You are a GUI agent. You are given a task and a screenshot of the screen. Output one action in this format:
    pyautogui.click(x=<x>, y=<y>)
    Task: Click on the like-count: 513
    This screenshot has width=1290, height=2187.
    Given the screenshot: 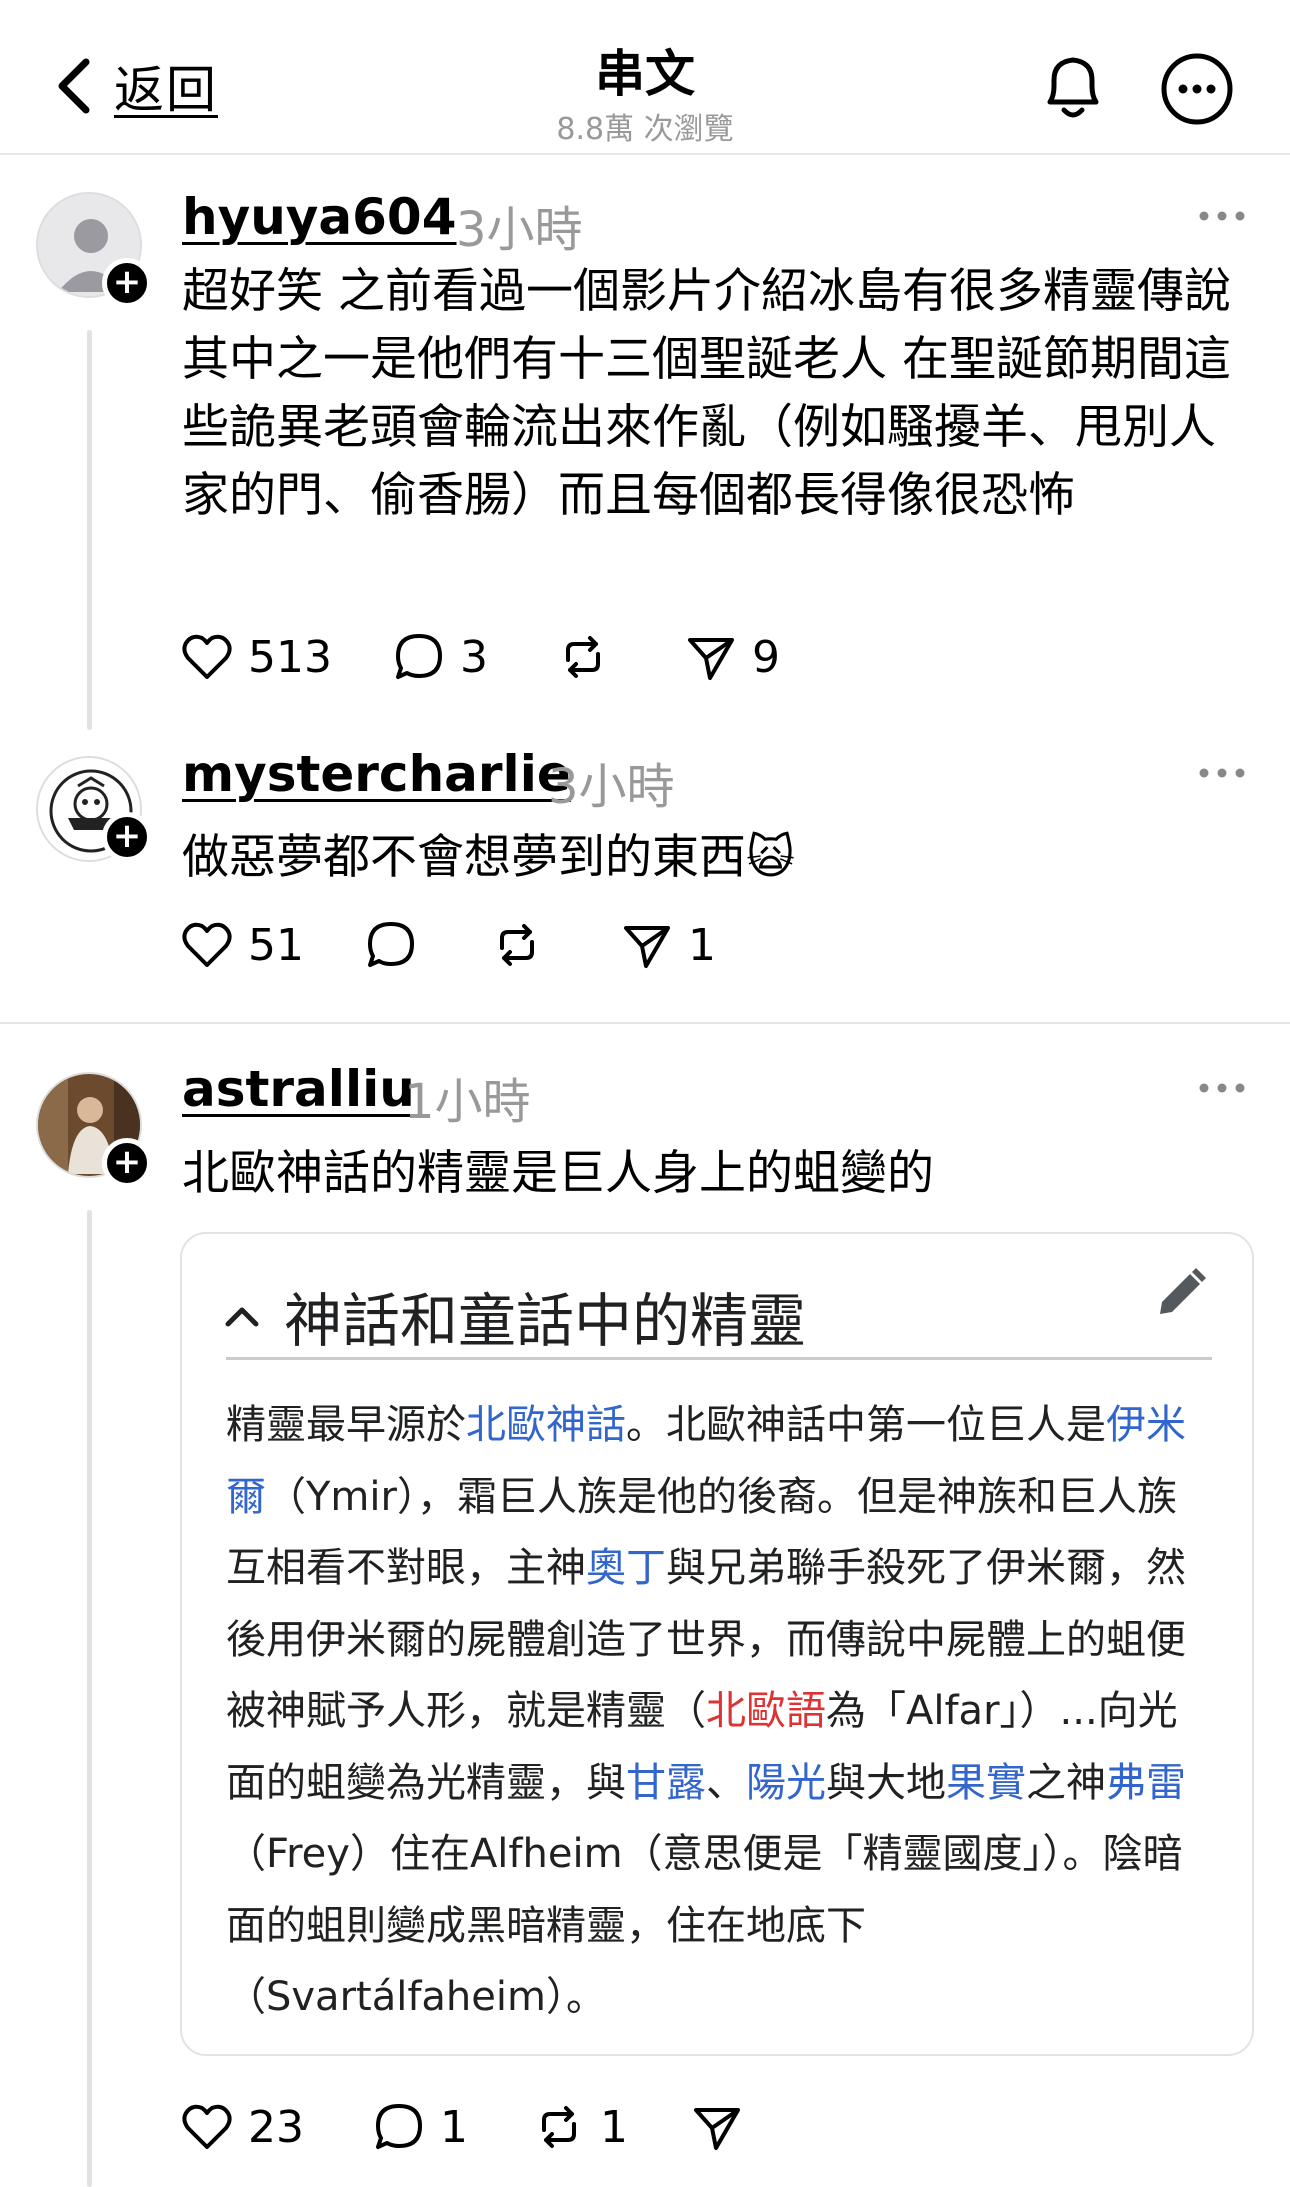 What is the action you would take?
    pyautogui.click(x=290, y=657)
    